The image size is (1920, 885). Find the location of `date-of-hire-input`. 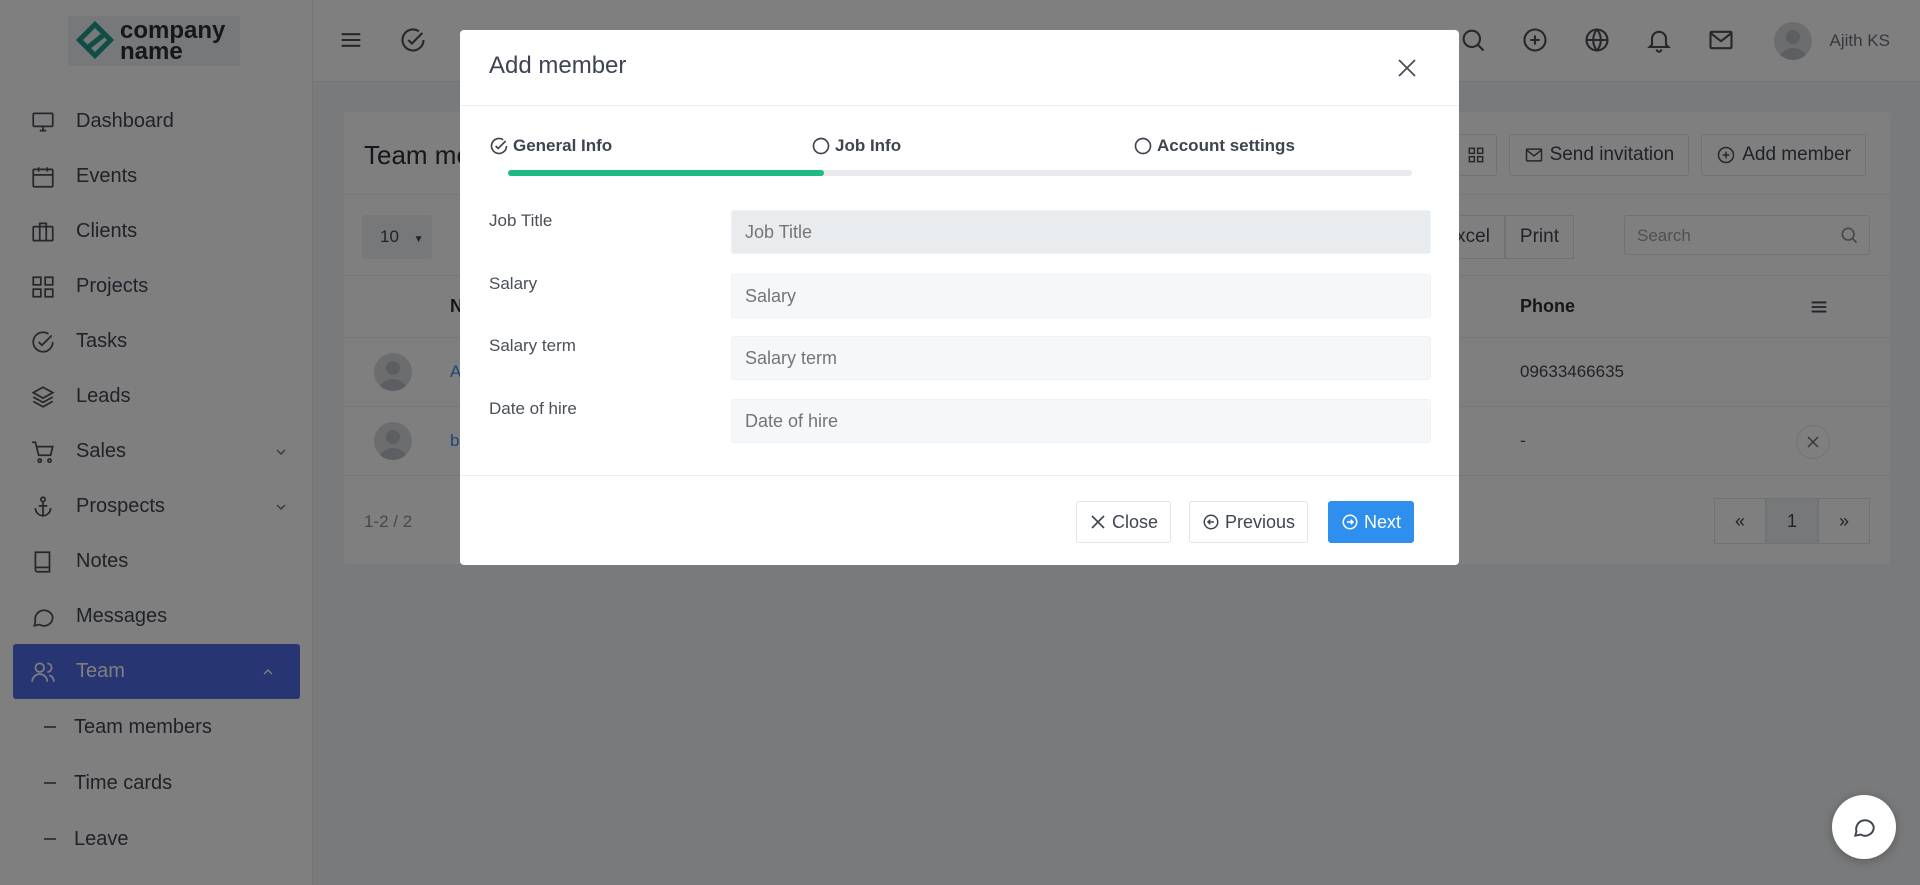

date-of-hire-input is located at coordinates (1081, 421).